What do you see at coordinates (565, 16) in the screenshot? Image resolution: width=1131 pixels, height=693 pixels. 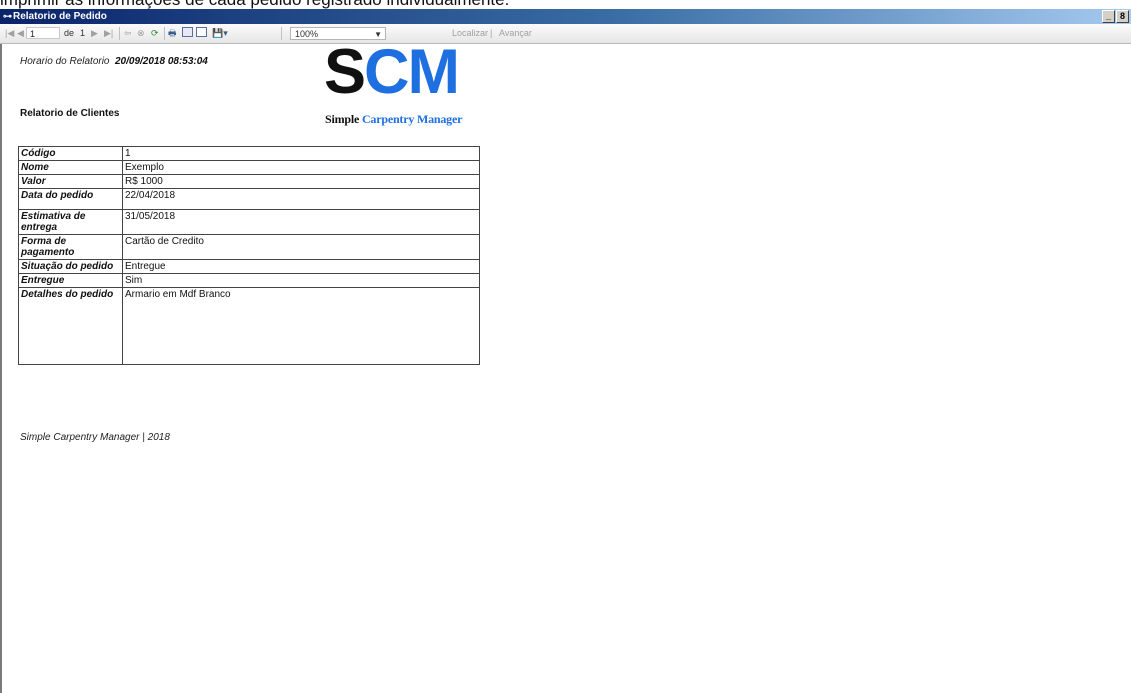 I see `window-titlebar: ⊶ Relatorio de Pedido _ 8` at bounding box center [565, 16].